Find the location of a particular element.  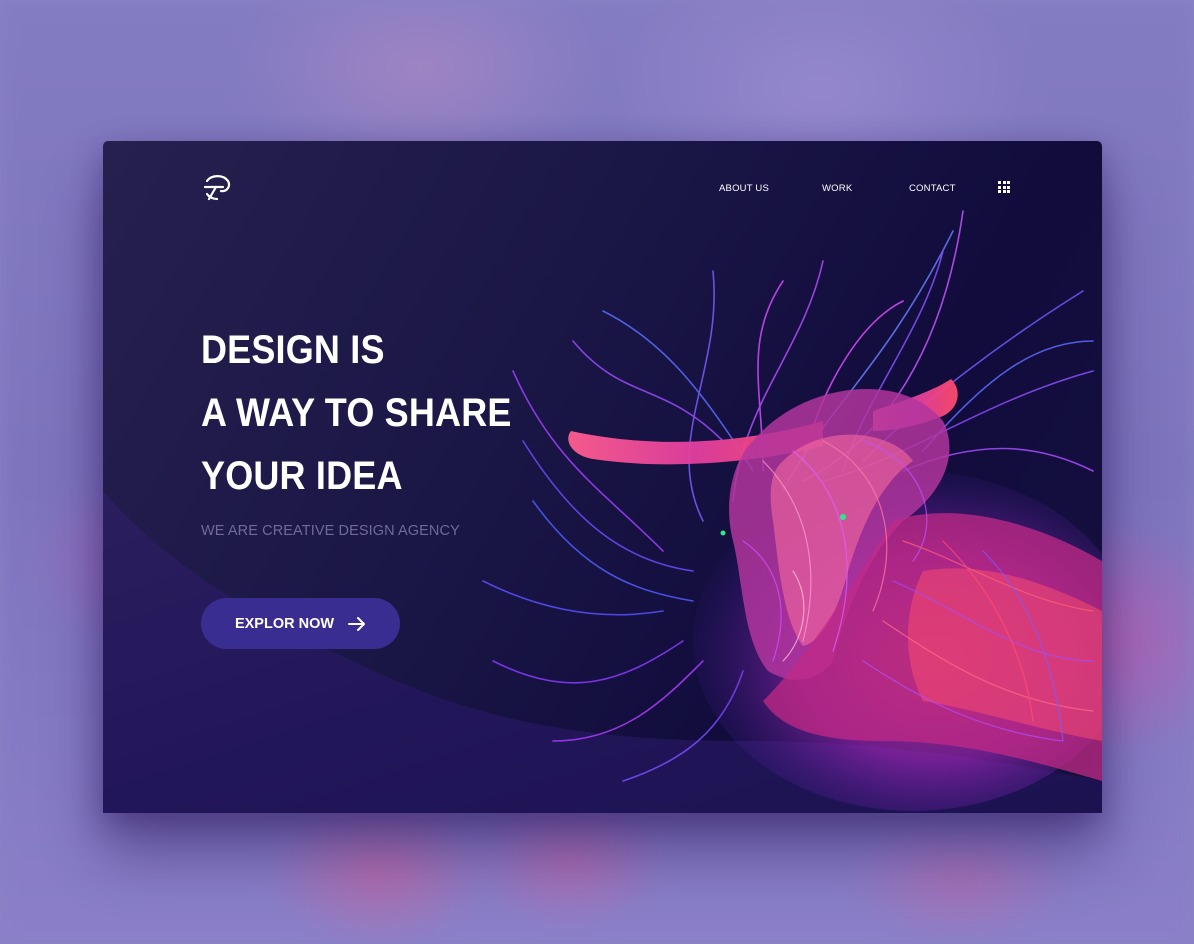

explore-now-label: EXPLOR NOW is located at coordinates (284, 623).